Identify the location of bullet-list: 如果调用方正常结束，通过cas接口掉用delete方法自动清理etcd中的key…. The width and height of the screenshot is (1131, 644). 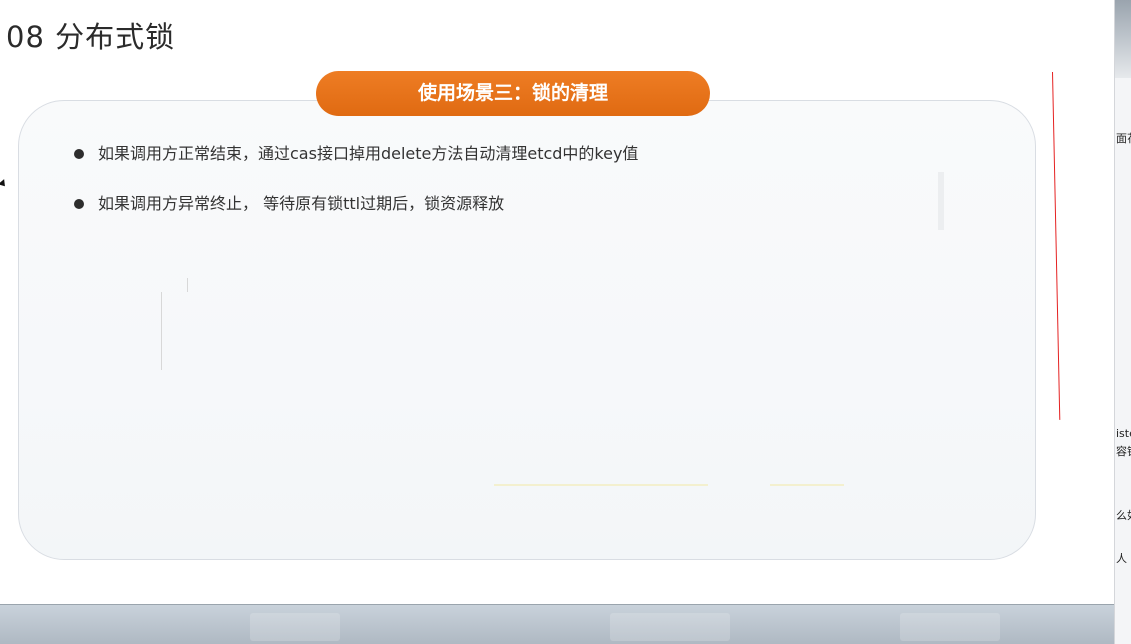
(356, 192).